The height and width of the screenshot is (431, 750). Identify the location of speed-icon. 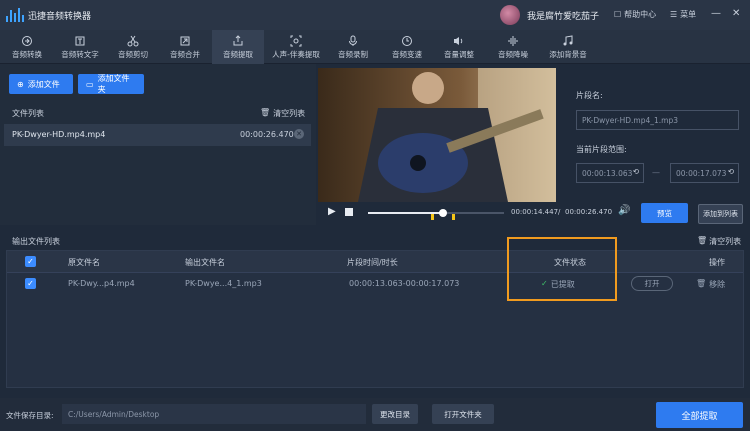
(407, 40).